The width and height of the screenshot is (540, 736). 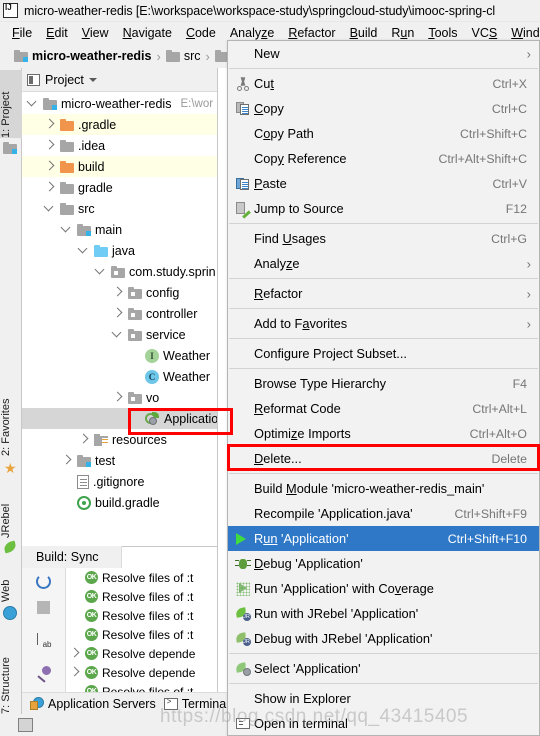 I want to click on status-bar-widget-icon, so click(x=25, y=725).